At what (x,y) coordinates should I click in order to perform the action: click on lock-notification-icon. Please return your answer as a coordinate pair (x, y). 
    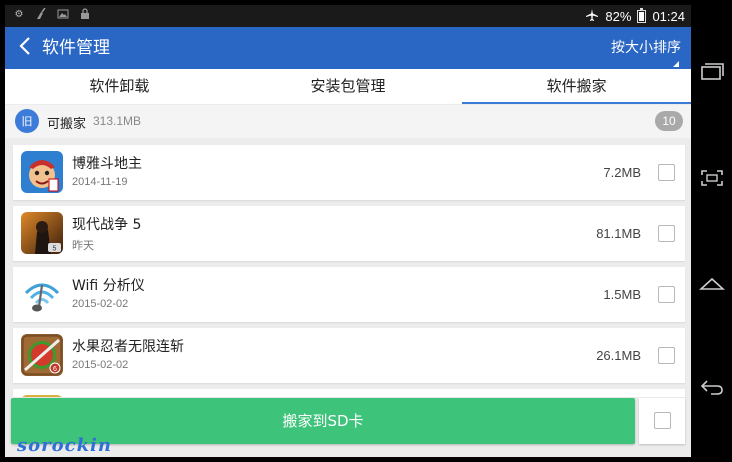
    Looking at the image, I should click on (85, 14).